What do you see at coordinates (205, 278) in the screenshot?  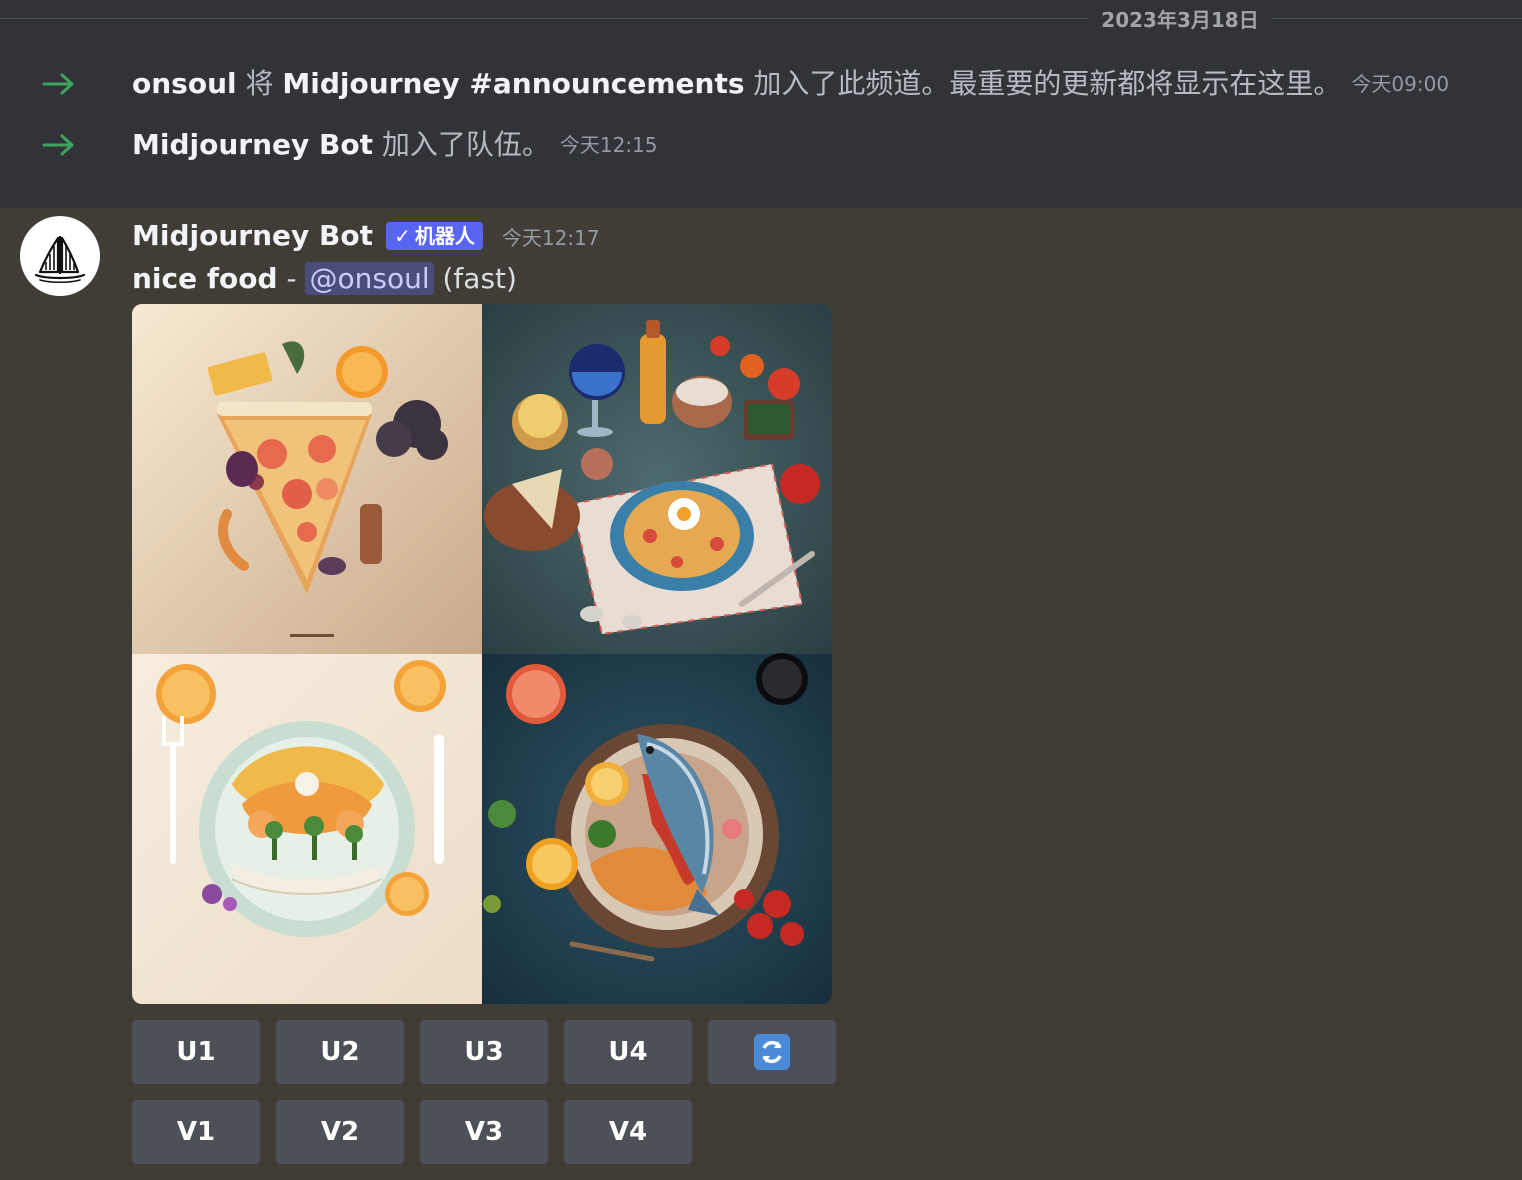 I see `prompt-text: nice food` at bounding box center [205, 278].